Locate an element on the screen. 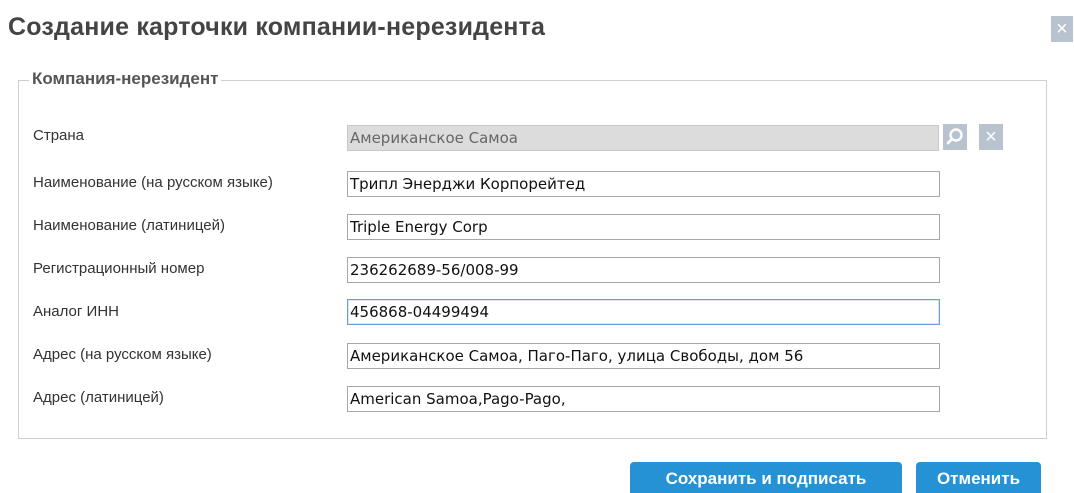 The width and height of the screenshot is (1074, 493). country-search-button is located at coordinates (955, 137).